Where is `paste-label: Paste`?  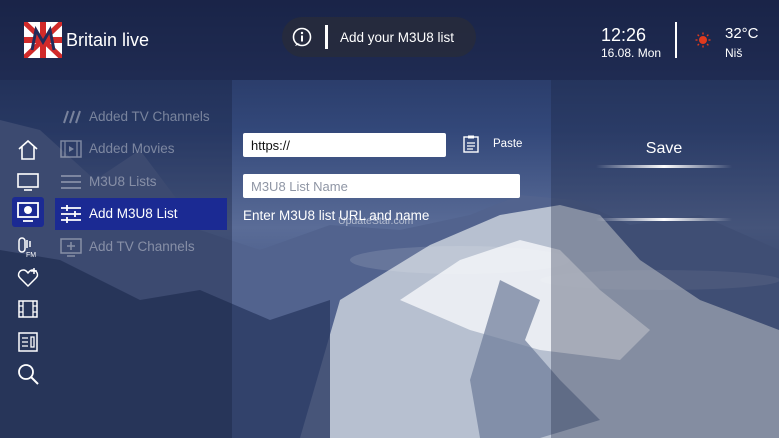
paste-label: Paste is located at coordinates (508, 144).